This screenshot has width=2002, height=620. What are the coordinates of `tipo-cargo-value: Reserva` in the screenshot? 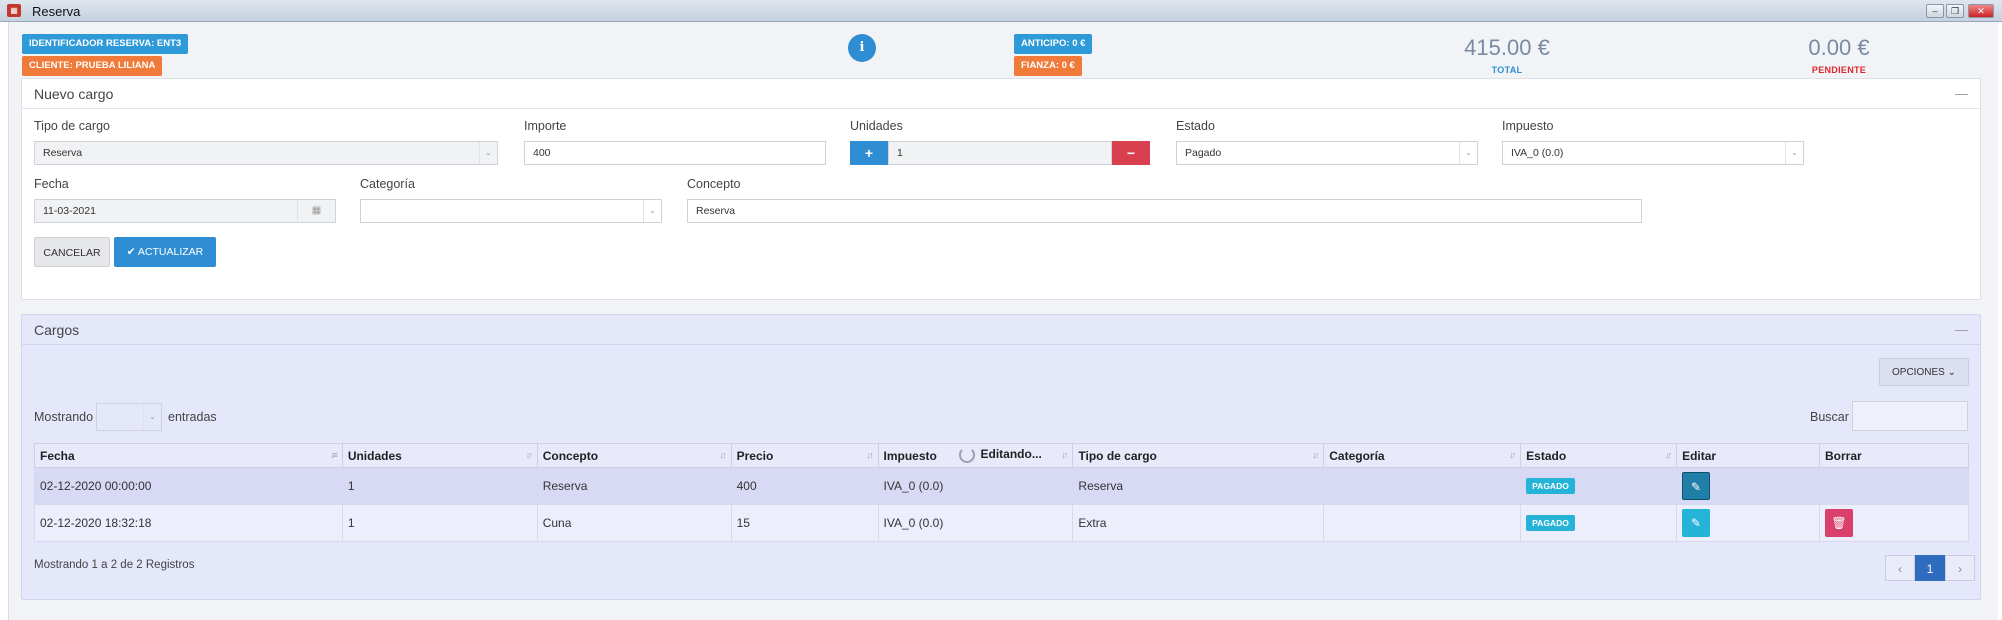 It's located at (63, 153).